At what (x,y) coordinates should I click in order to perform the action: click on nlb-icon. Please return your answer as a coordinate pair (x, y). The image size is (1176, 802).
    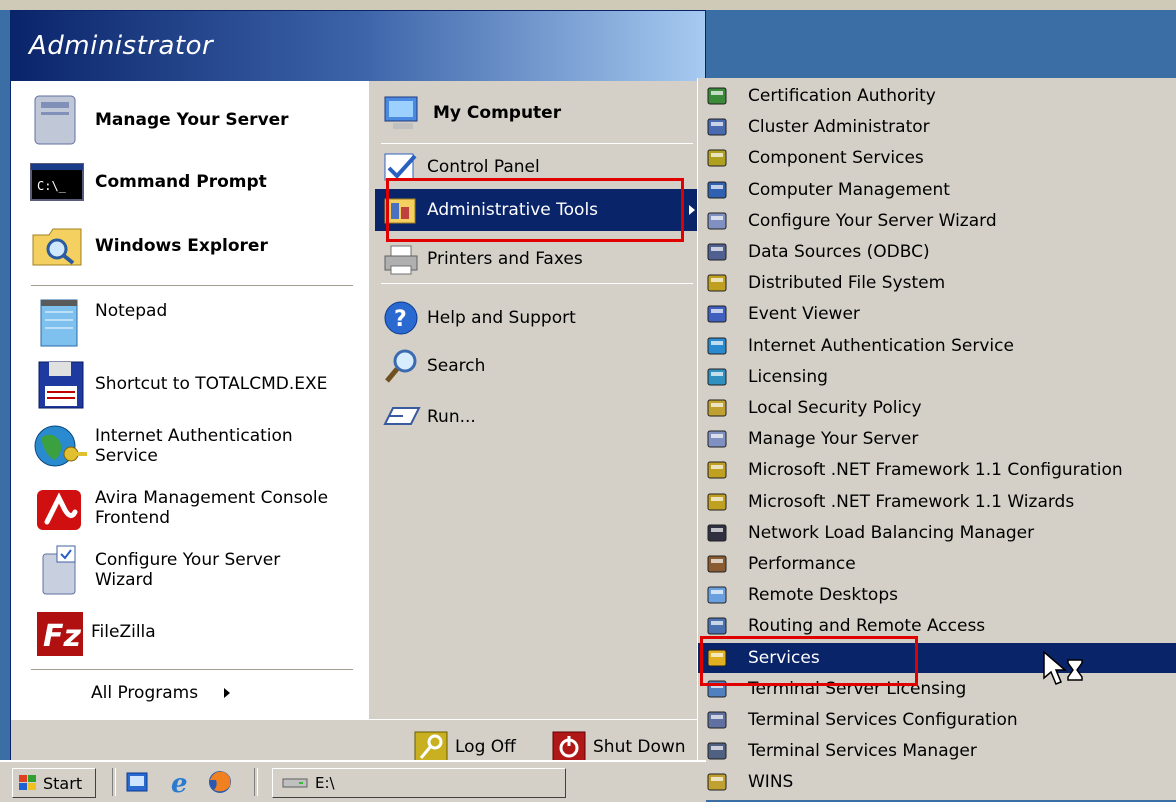
    Looking at the image, I should click on (717, 533).